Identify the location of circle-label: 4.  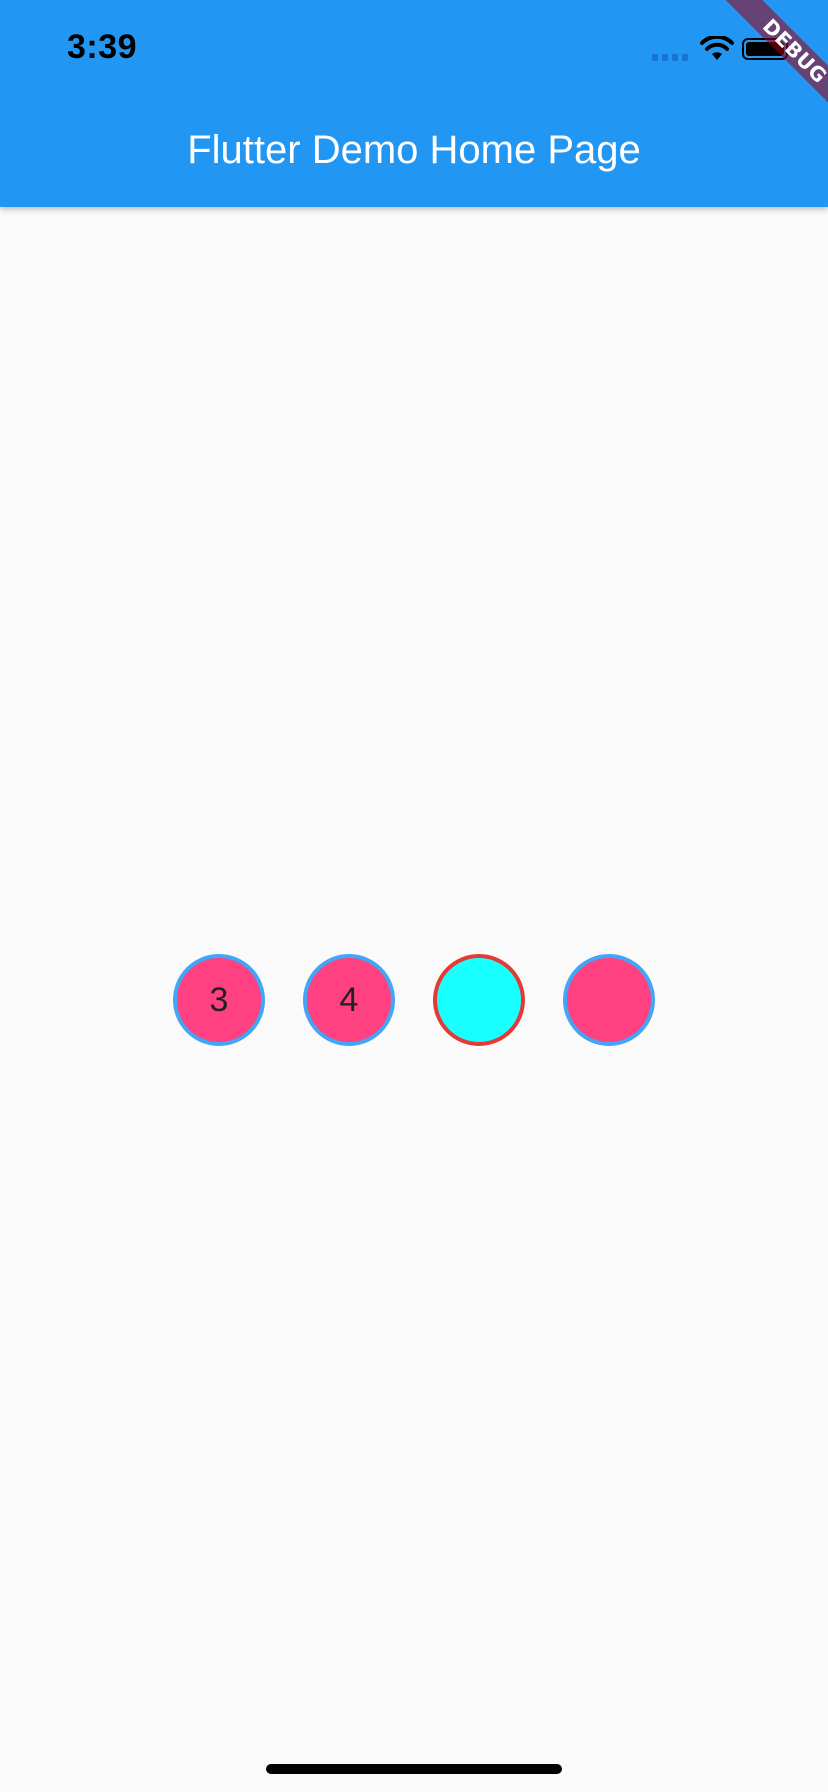
(349, 999).